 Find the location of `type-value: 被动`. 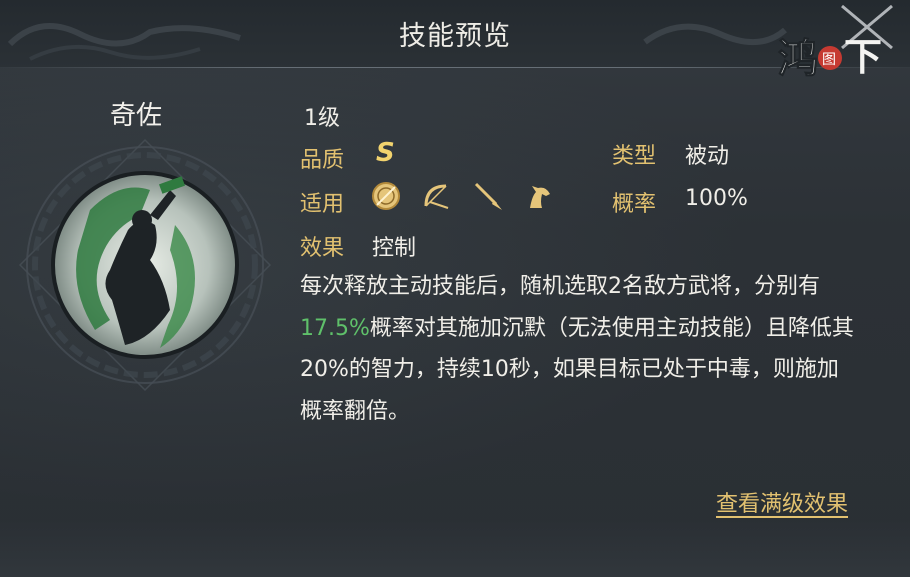

type-value: 被动 is located at coordinates (707, 156).